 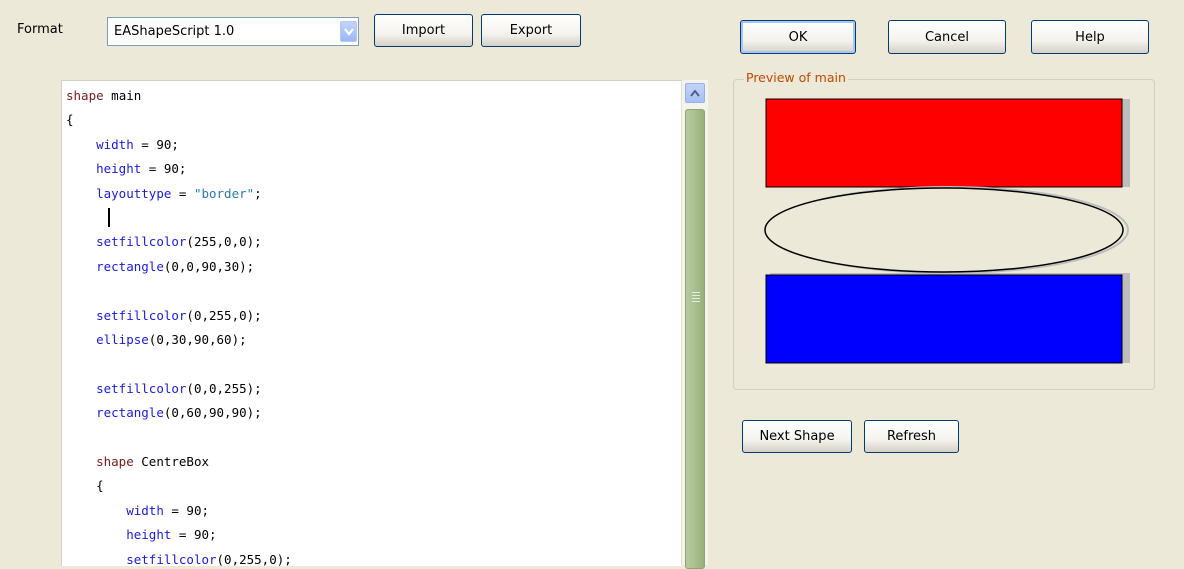 I want to click on format-select-value: EAShapeScript 1.0, so click(x=174, y=31).